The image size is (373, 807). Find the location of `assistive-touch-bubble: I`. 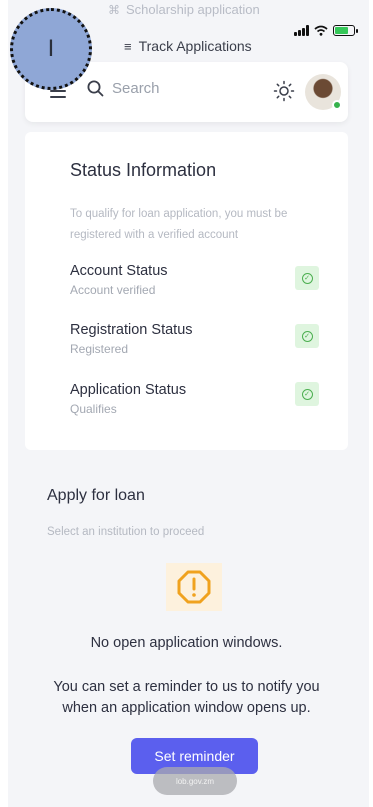

assistive-touch-bubble: I is located at coordinates (51, 49).